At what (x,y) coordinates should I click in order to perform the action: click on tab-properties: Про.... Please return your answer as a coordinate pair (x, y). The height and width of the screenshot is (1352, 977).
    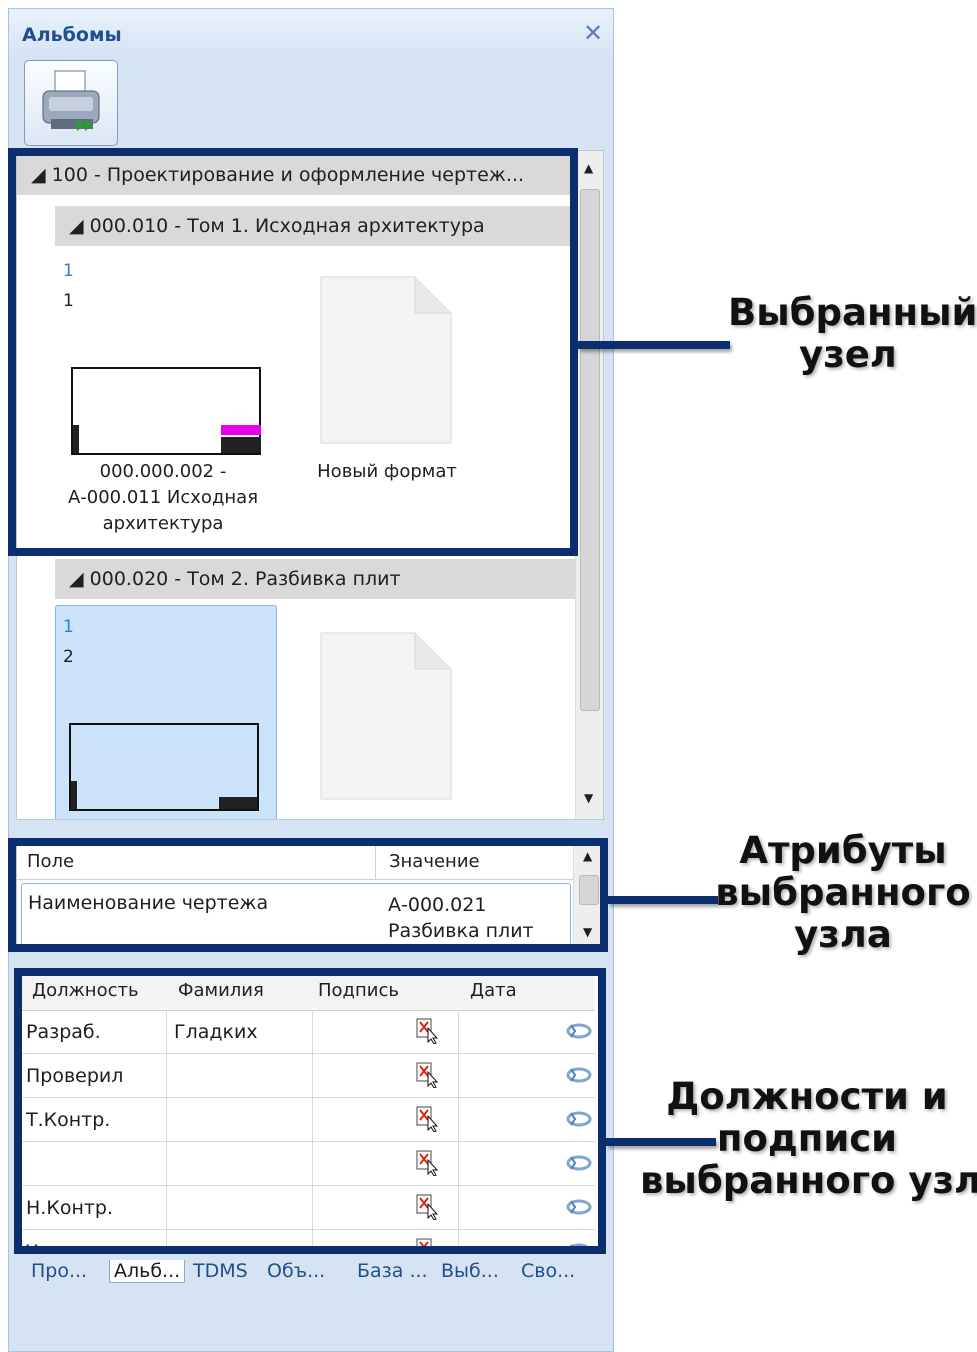
    Looking at the image, I should click on (59, 1271).